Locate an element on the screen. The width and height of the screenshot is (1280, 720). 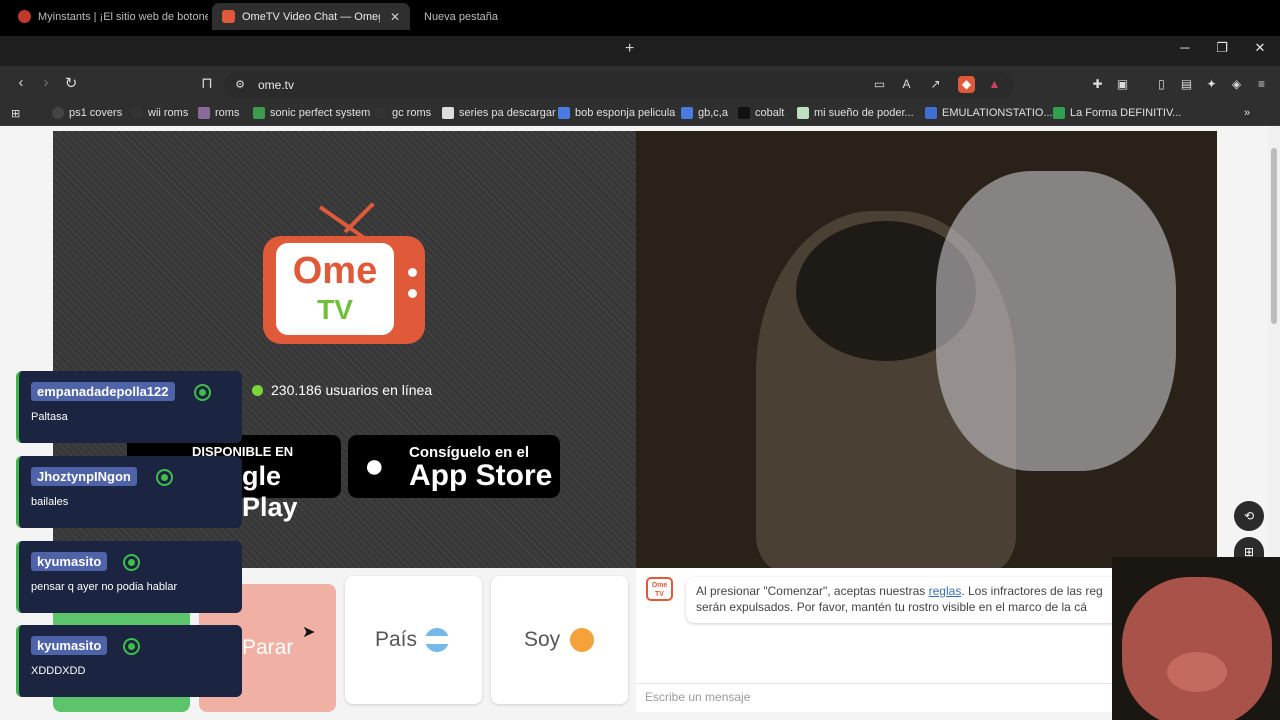
notification-username: empanadadepolla122 is located at coordinates (103, 391).